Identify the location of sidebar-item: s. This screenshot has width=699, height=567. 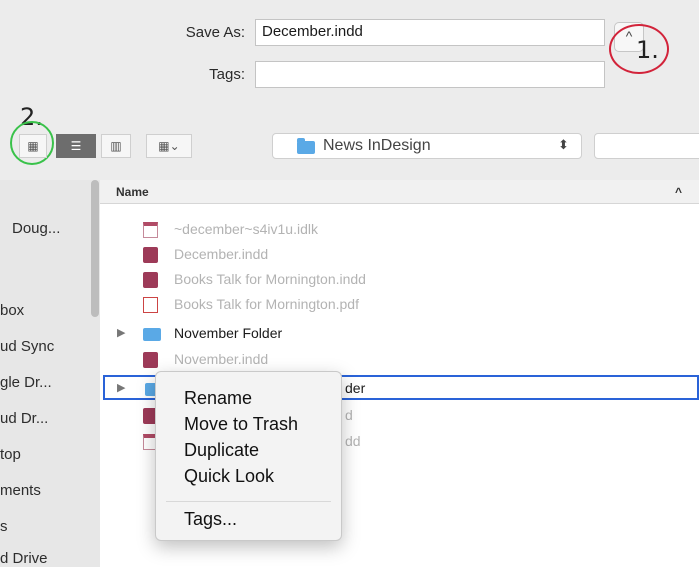
(4, 526).